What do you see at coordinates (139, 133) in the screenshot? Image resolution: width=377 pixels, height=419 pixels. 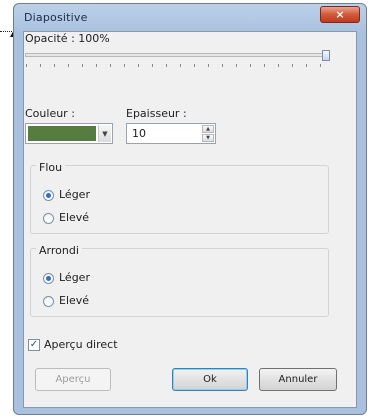 I see `thickness-value: 10` at bounding box center [139, 133].